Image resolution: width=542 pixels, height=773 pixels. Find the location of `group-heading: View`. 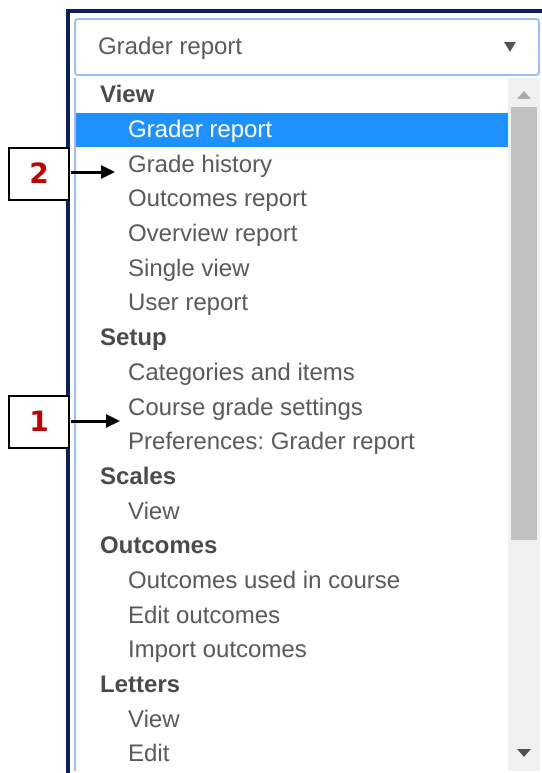

group-heading: View is located at coordinates (127, 95).